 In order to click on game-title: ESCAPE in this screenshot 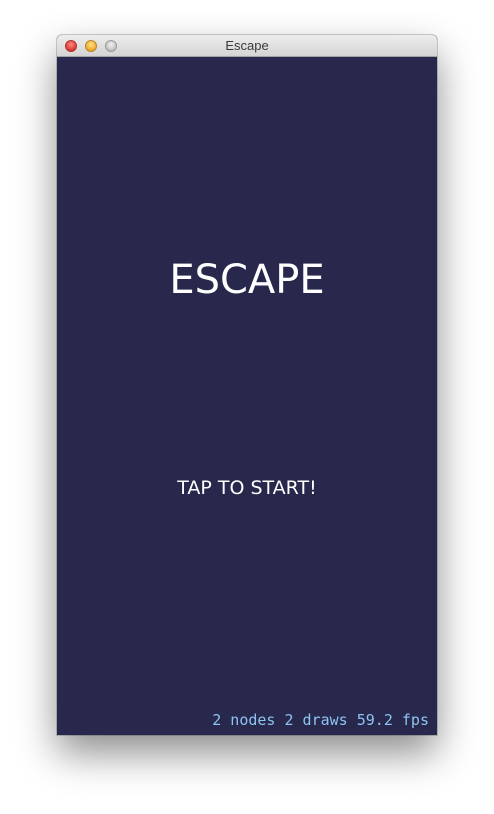, I will do `click(247, 280)`.